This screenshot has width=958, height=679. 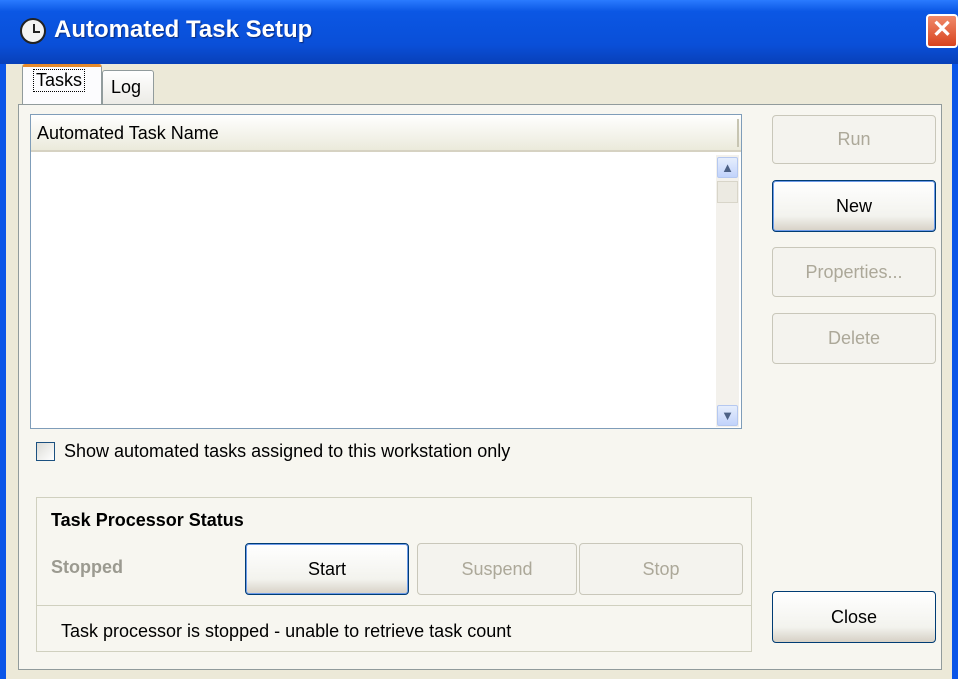 What do you see at coordinates (33, 31) in the screenshot?
I see `clock-icon` at bounding box center [33, 31].